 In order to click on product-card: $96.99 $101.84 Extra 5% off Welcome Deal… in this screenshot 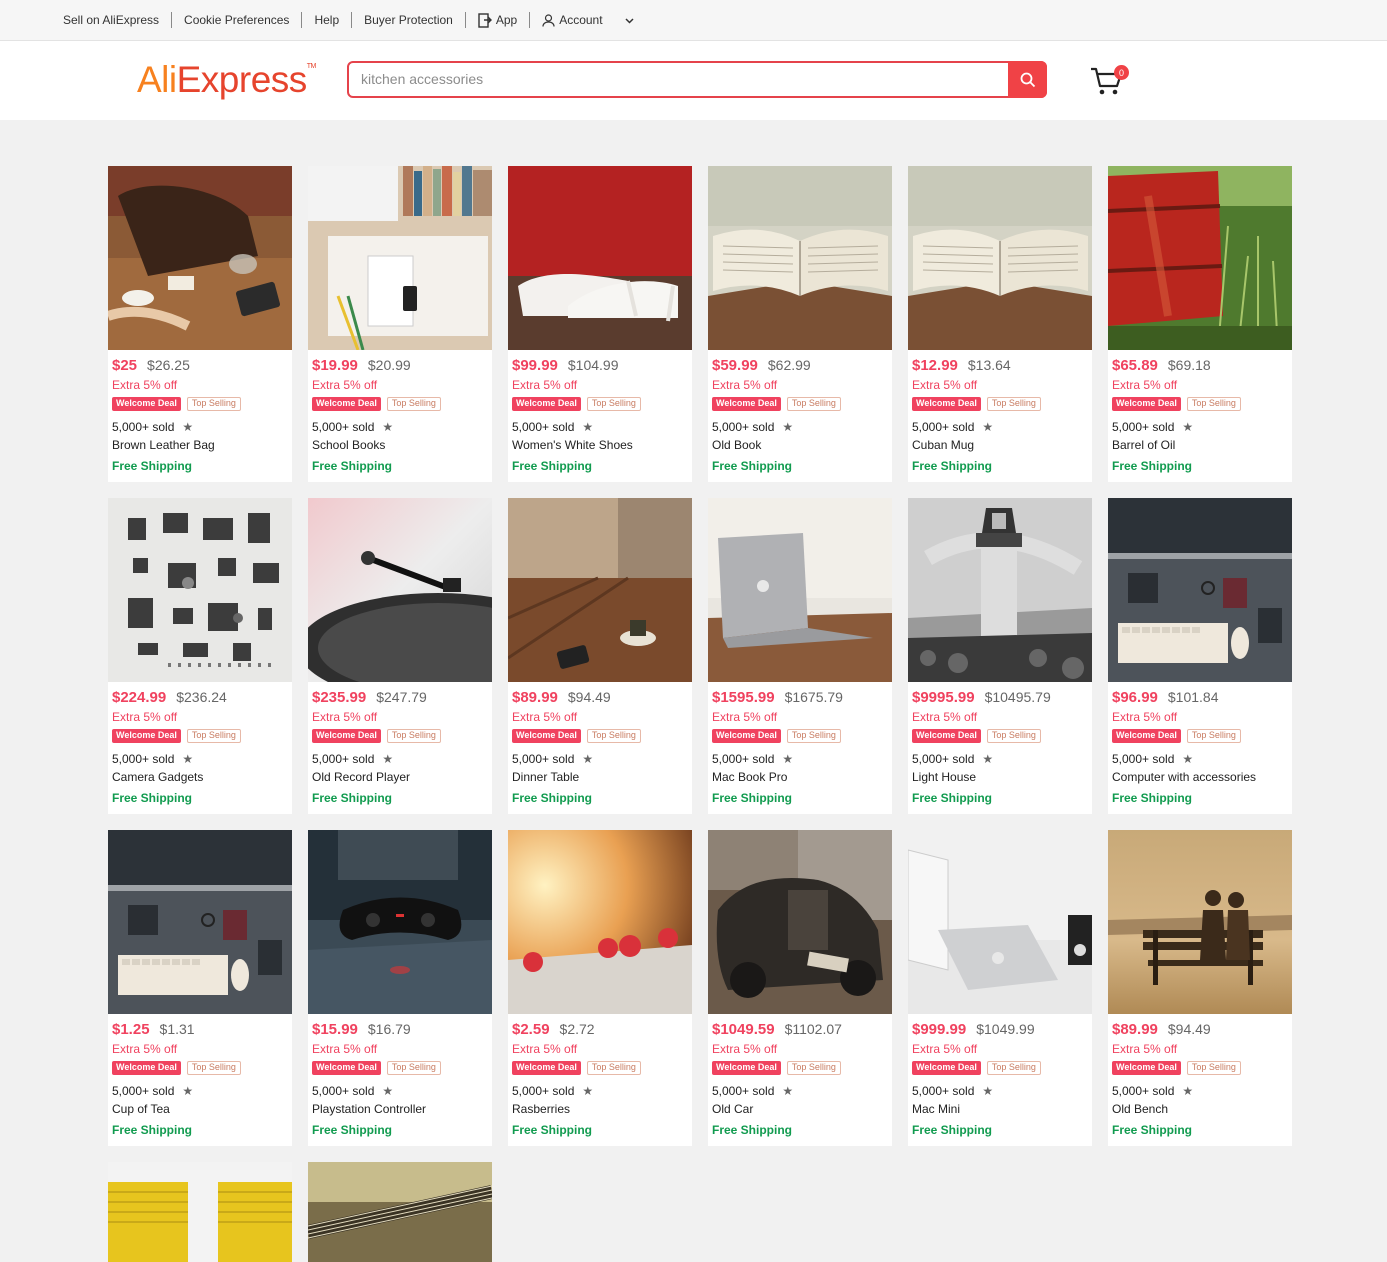, I will do `click(1200, 656)`.